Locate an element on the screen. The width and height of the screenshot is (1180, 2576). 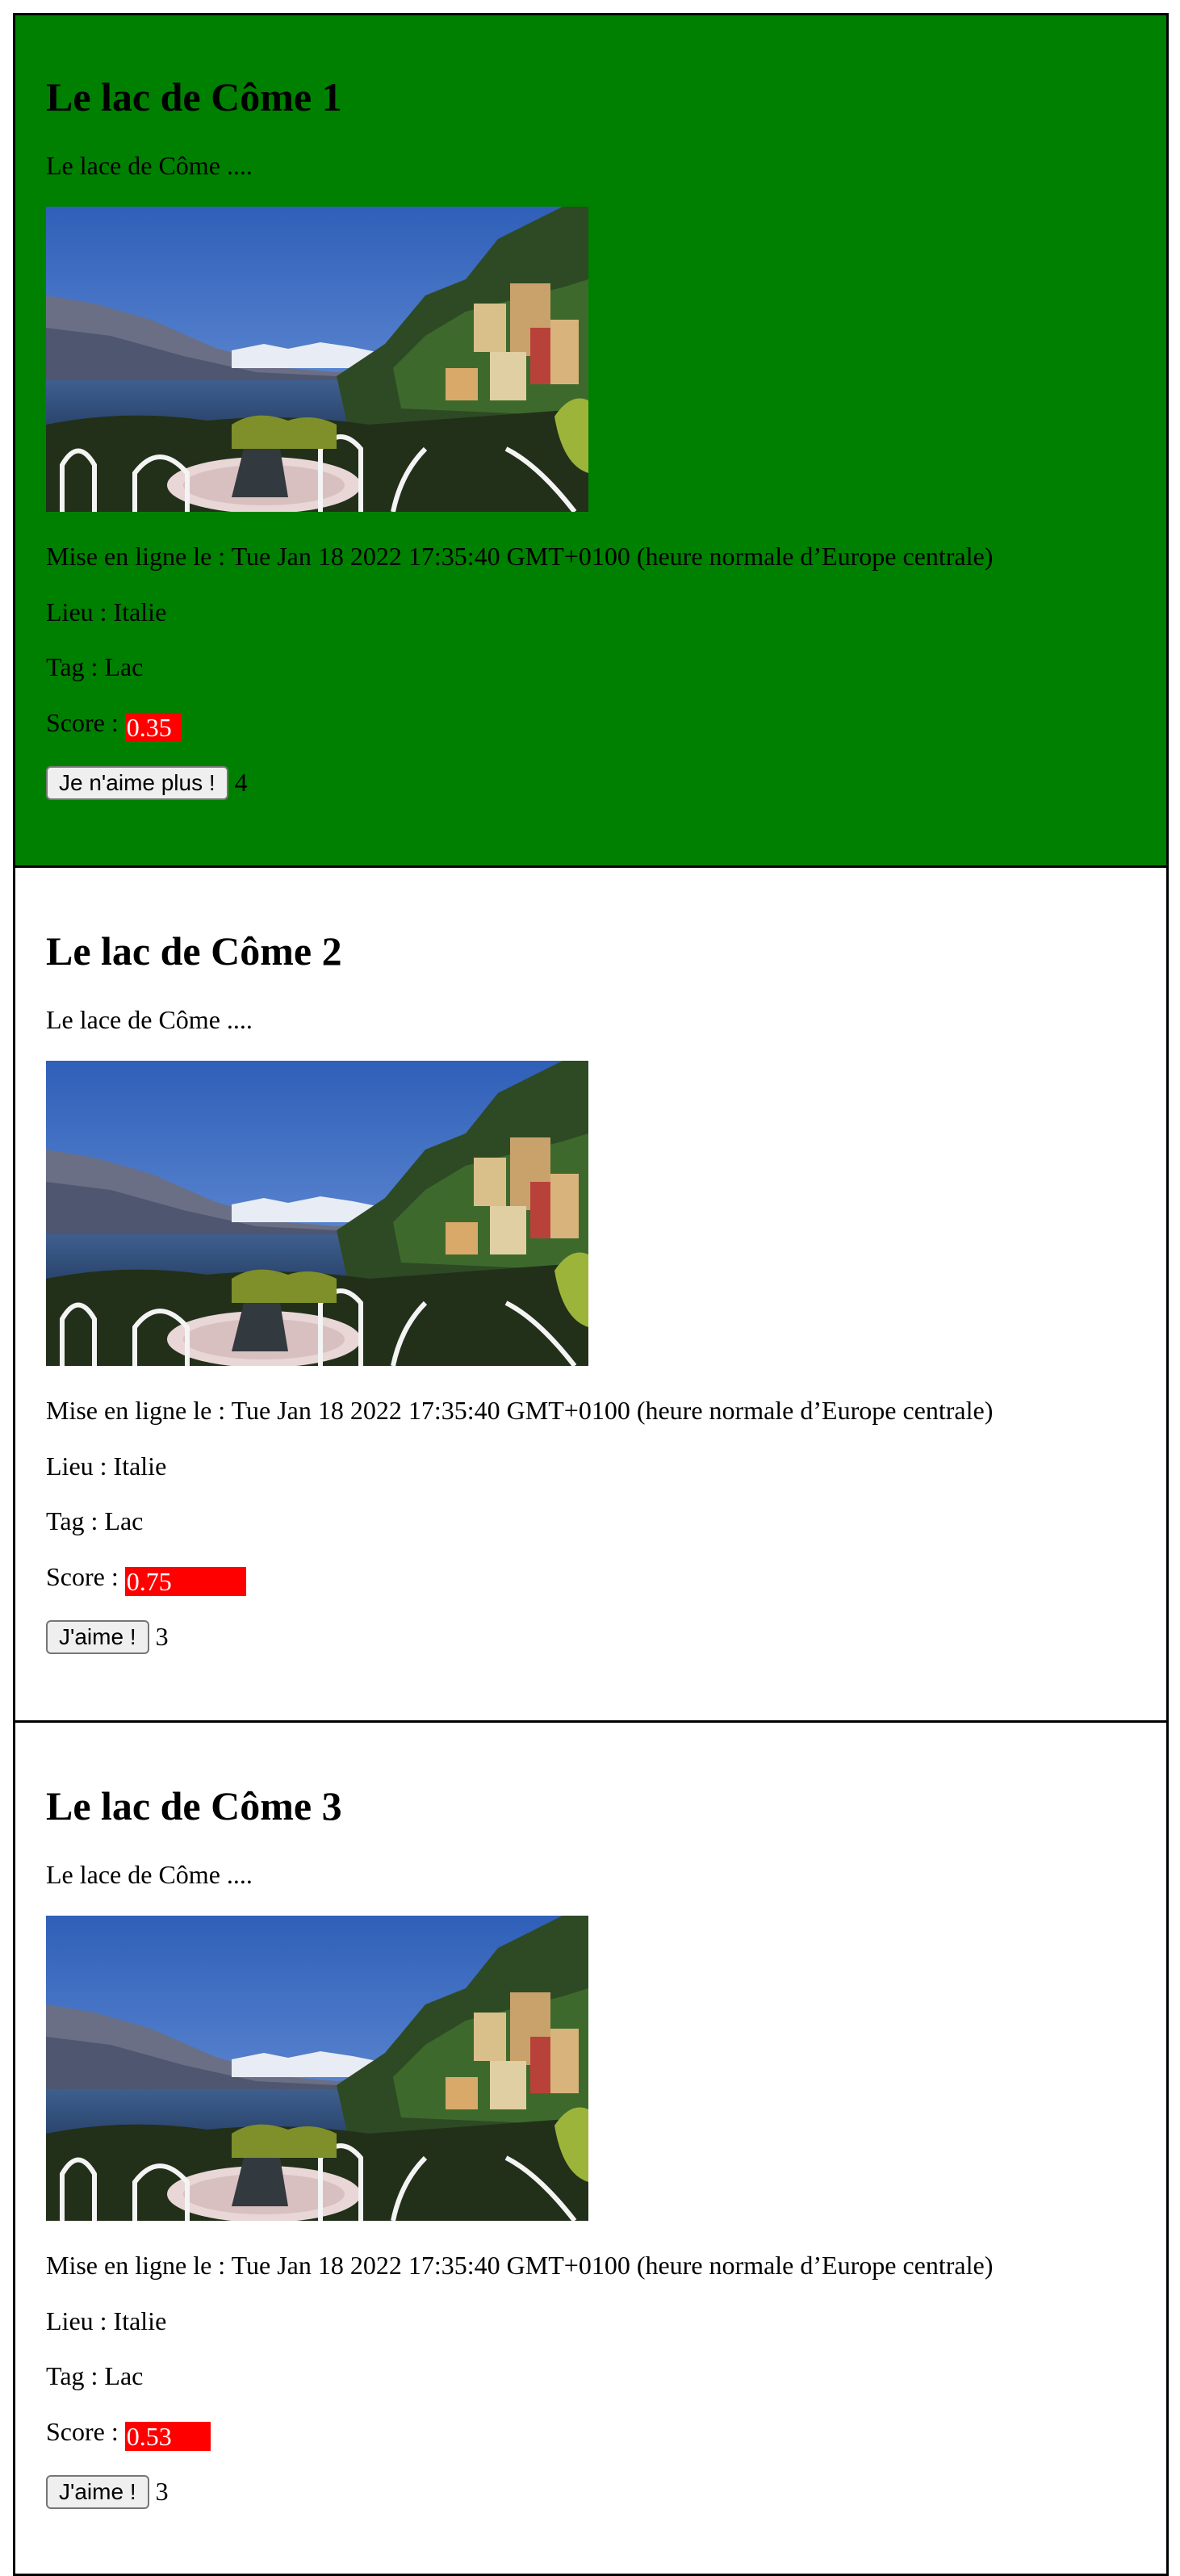
like-row: Je n'aime plus ! 4 is located at coordinates (606, 782).